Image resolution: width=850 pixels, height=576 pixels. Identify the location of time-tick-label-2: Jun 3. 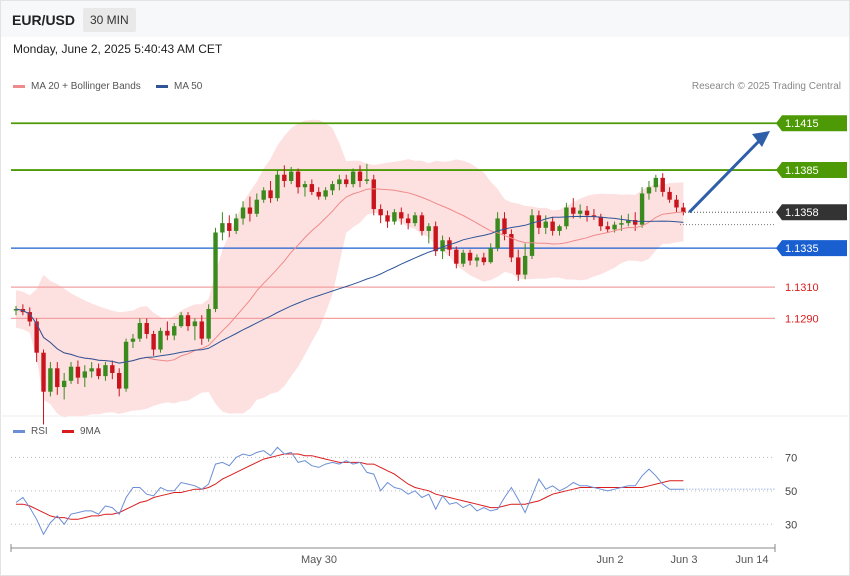
(684, 560).